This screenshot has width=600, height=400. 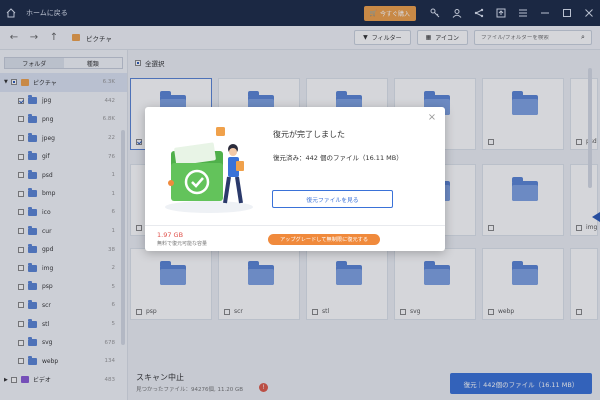 What do you see at coordinates (295, 225) in the screenshot?
I see `divider` at bounding box center [295, 225].